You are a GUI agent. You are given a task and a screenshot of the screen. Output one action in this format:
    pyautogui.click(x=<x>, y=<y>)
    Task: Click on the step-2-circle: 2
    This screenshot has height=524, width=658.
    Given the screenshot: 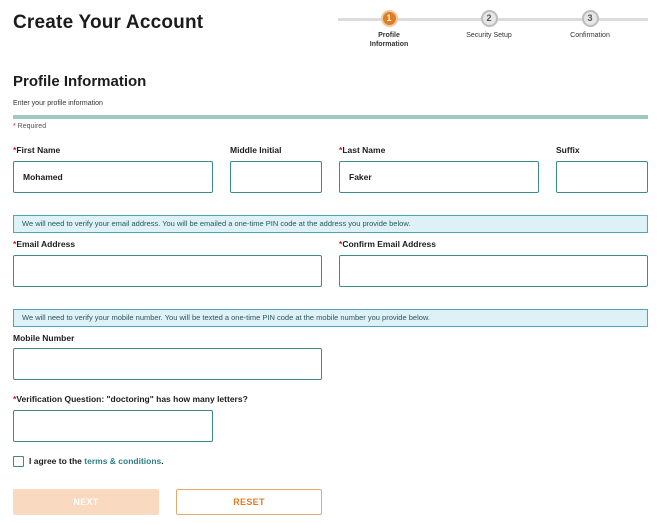 What is the action you would take?
    pyautogui.click(x=489, y=18)
    